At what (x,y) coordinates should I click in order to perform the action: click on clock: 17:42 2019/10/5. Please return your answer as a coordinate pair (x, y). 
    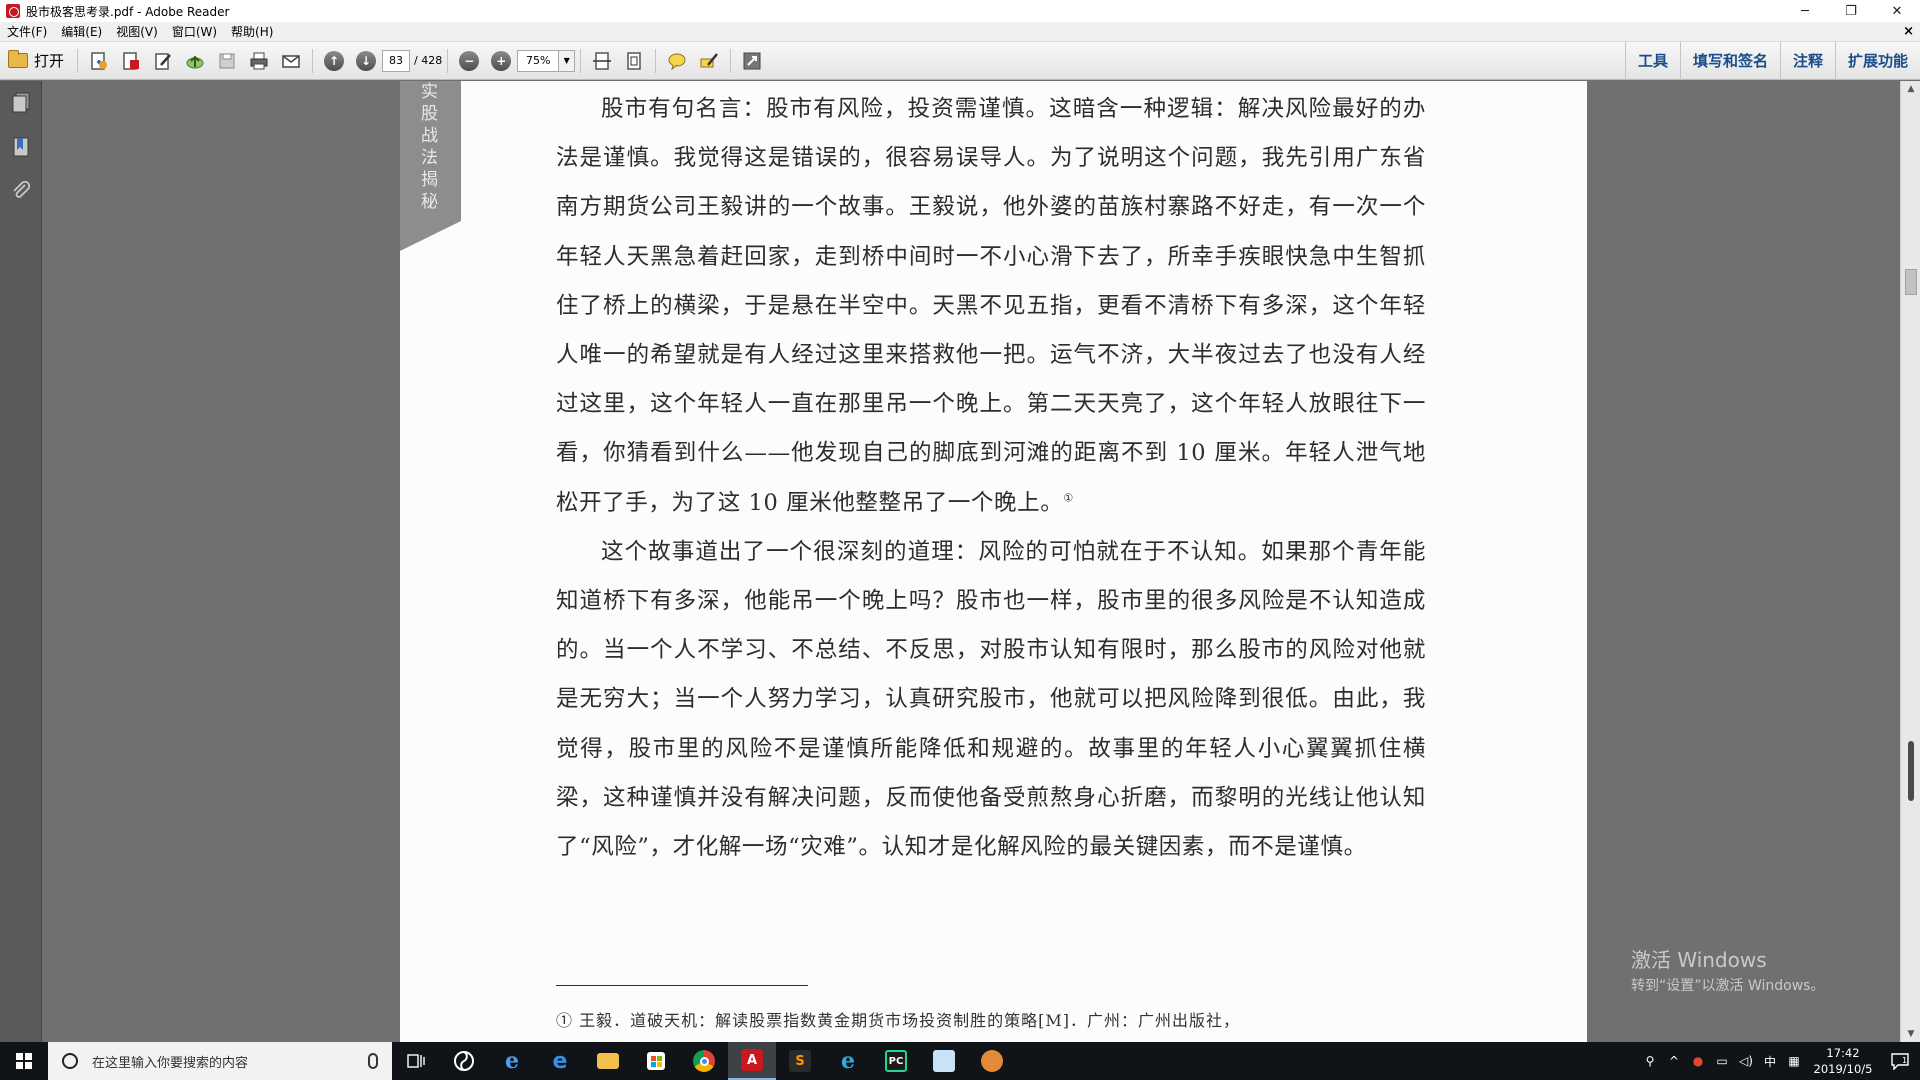
    Looking at the image, I should click on (1843, 1061).